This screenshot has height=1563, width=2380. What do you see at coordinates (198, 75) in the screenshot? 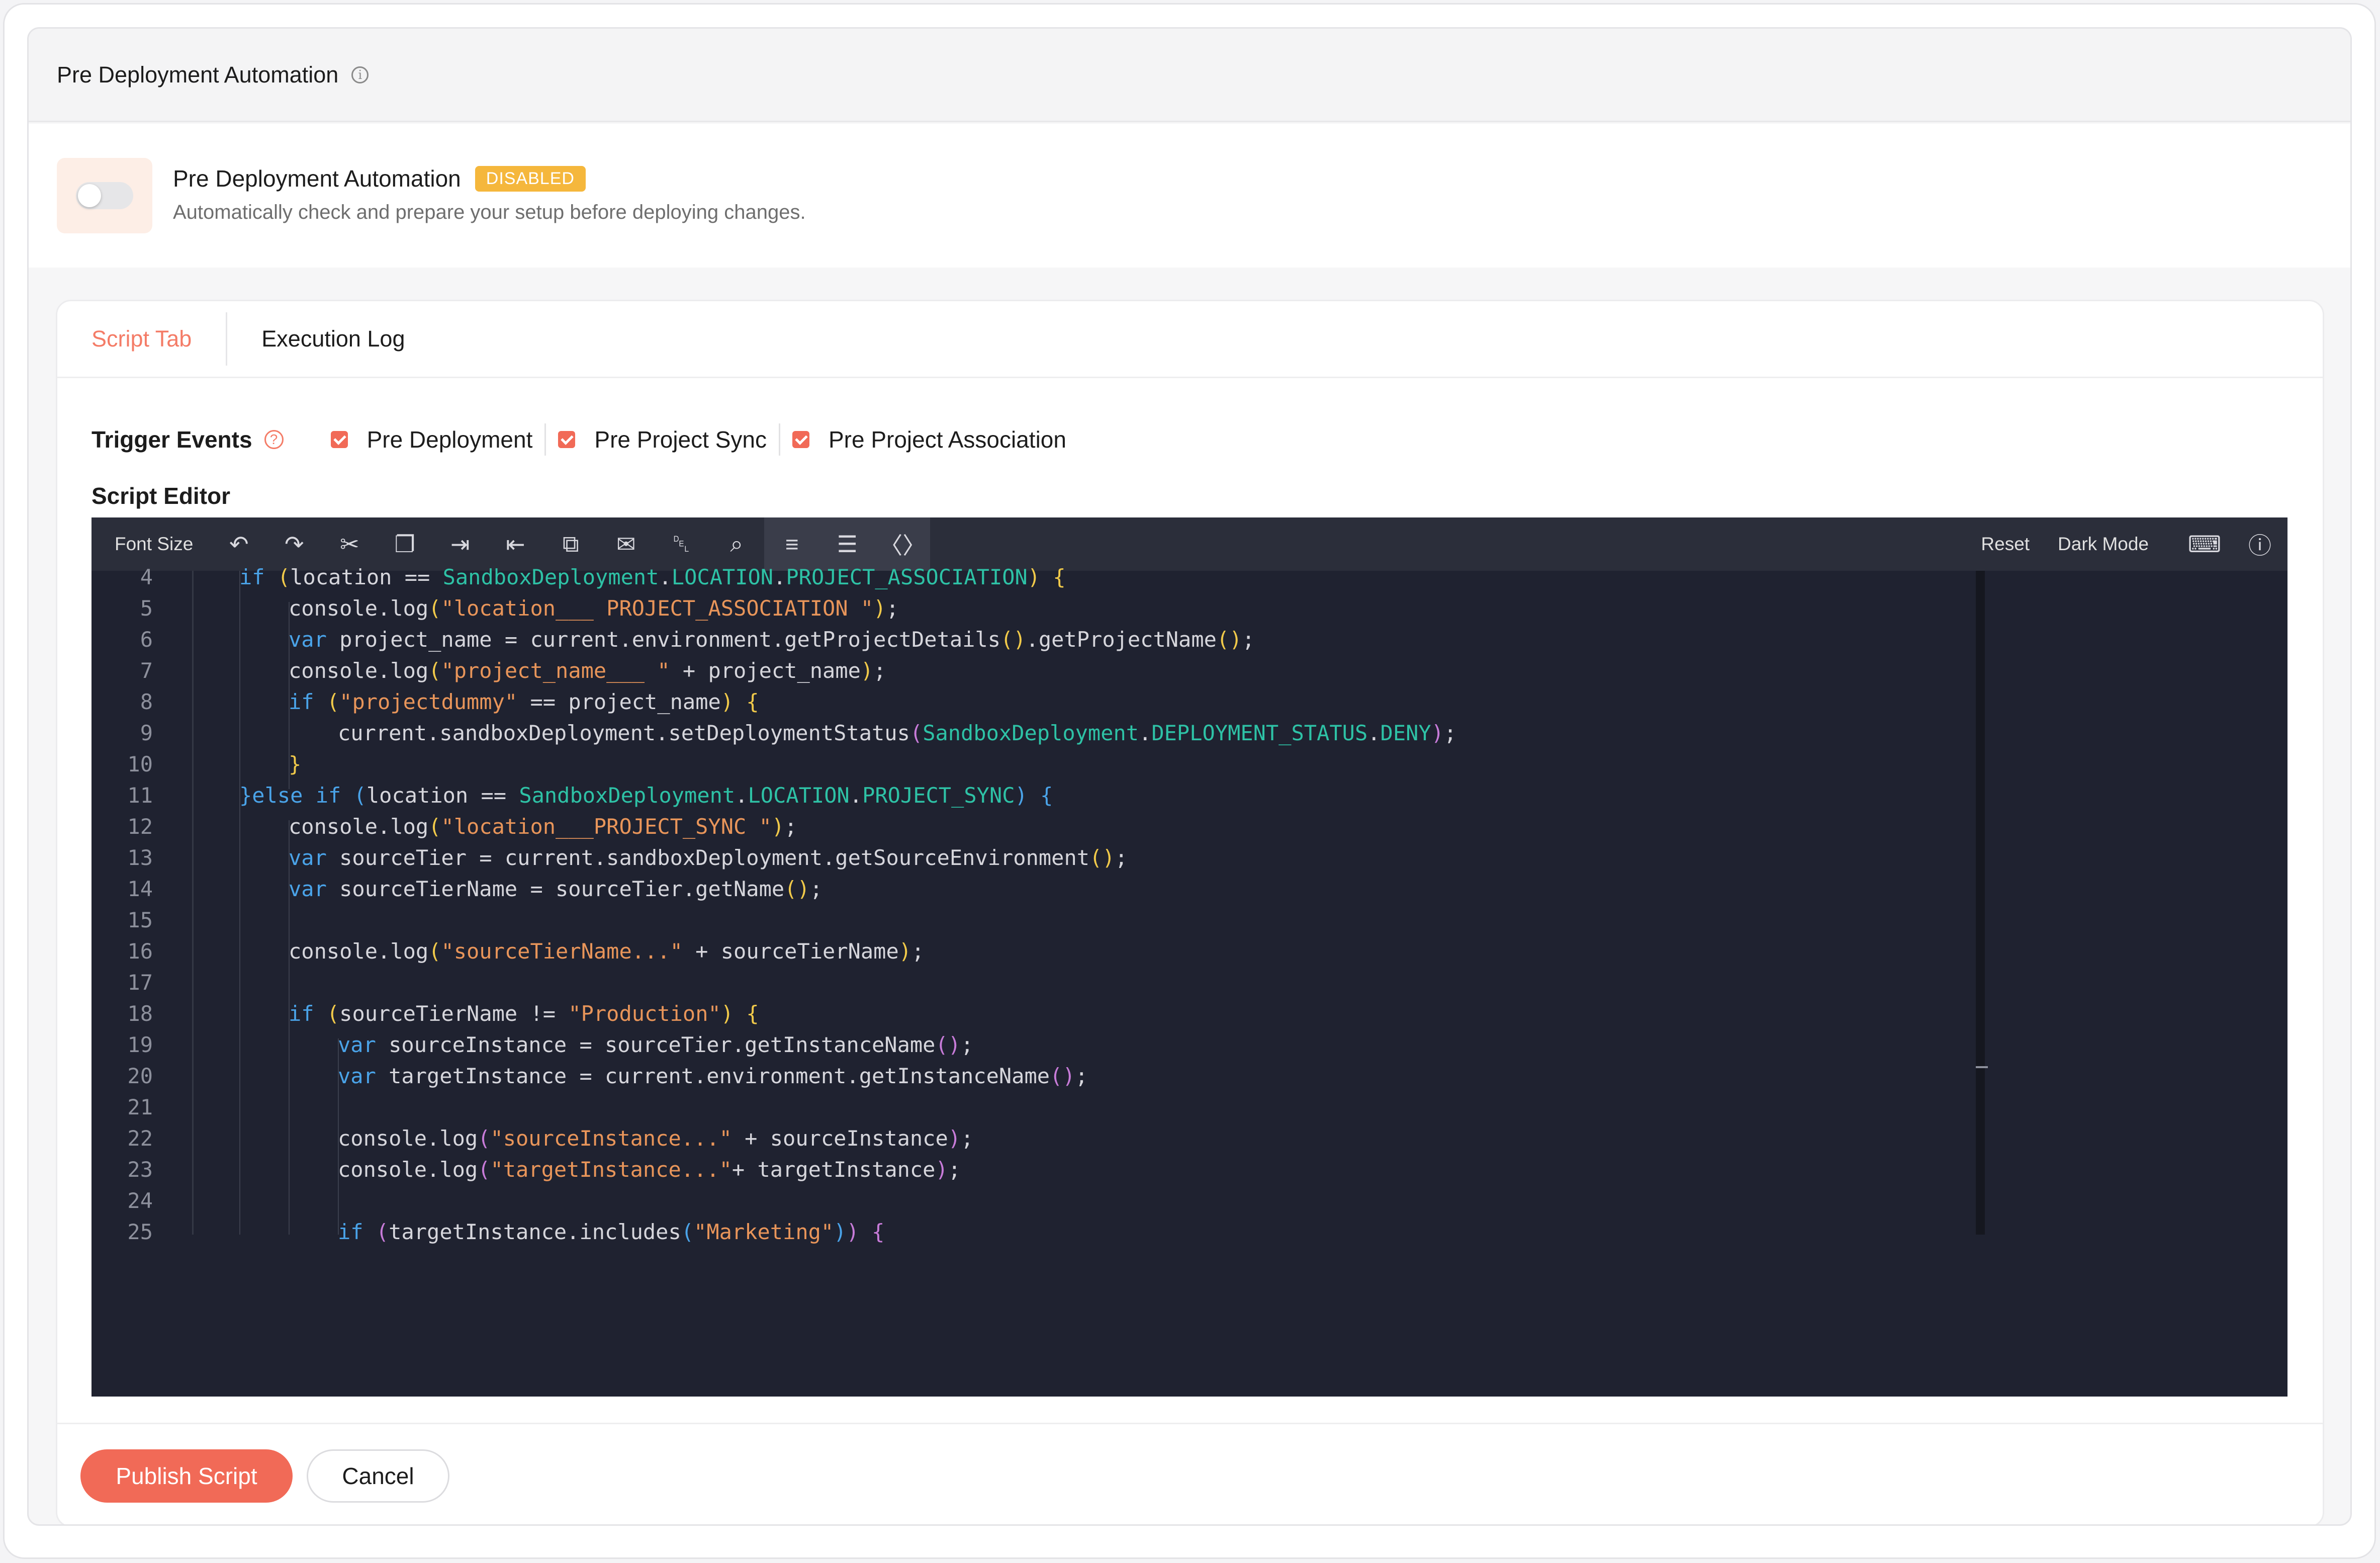
I see `page-title: Pre Deployment Automation` at bounding box center [198, 75].